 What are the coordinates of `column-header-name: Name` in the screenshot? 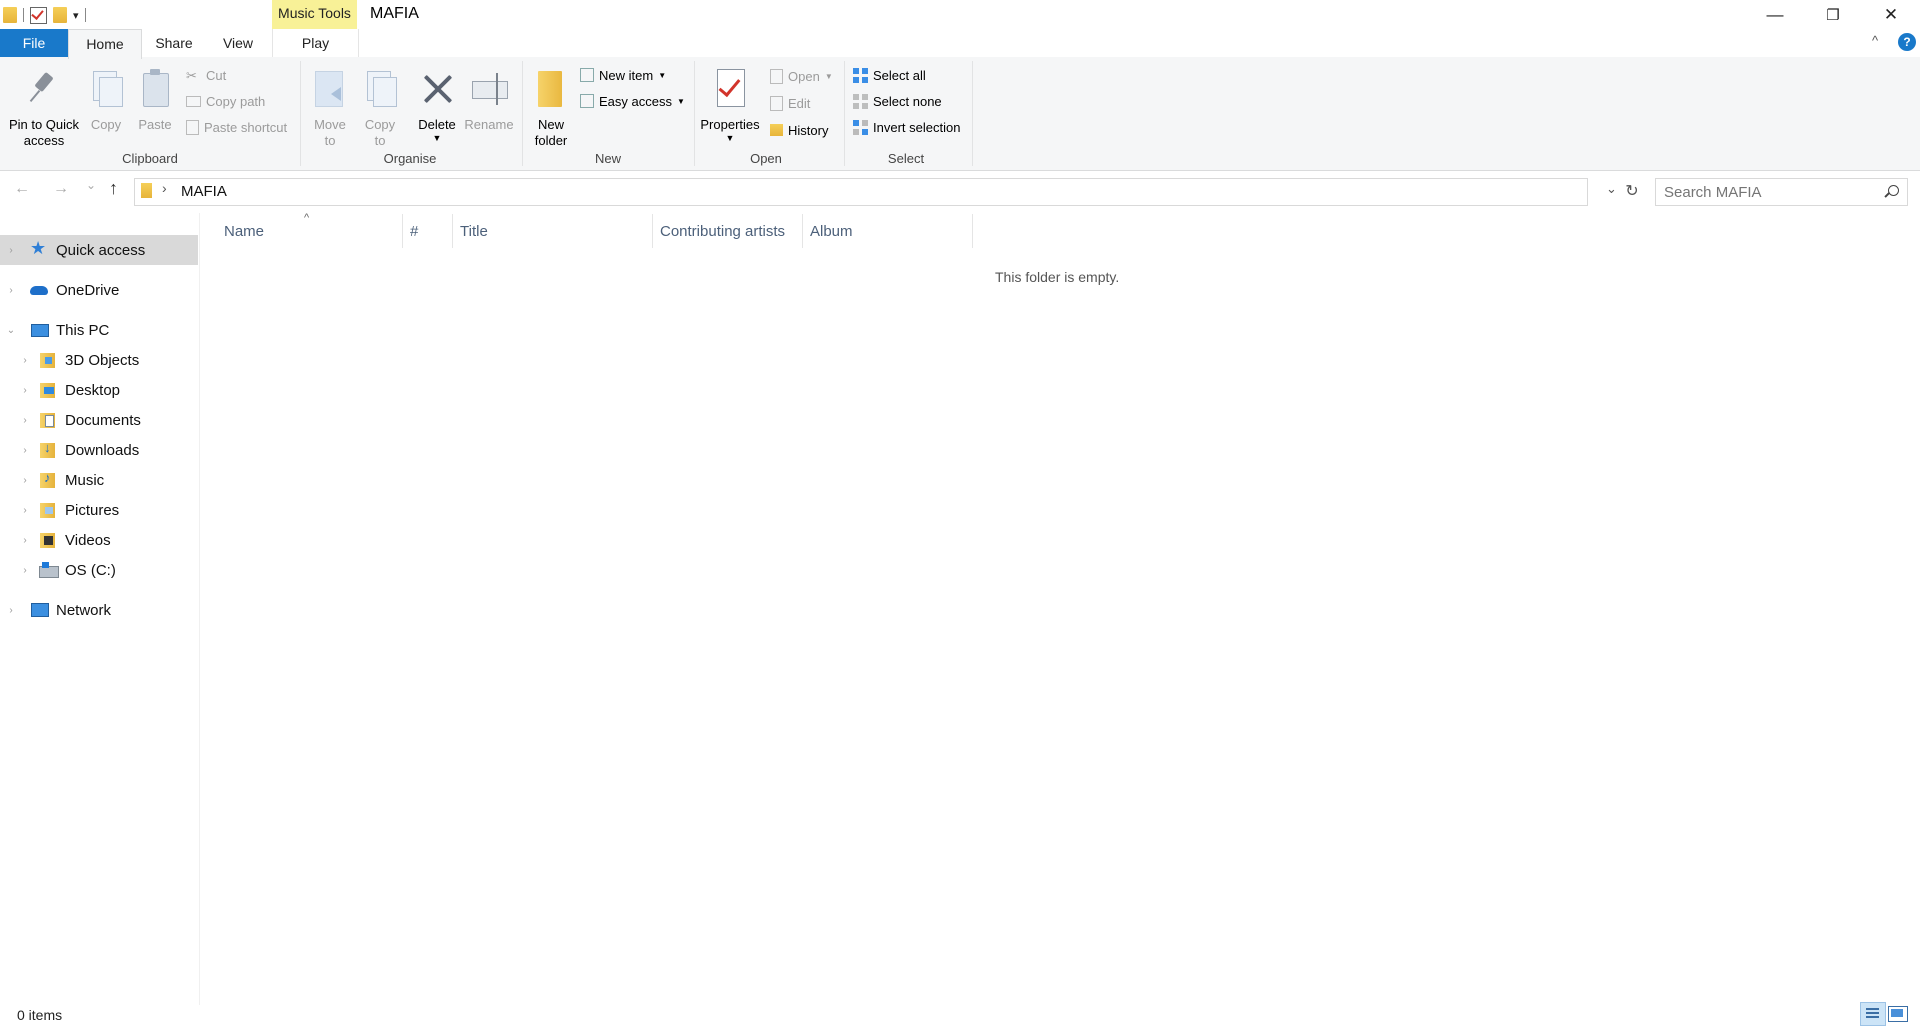 It's located at (244, 231).